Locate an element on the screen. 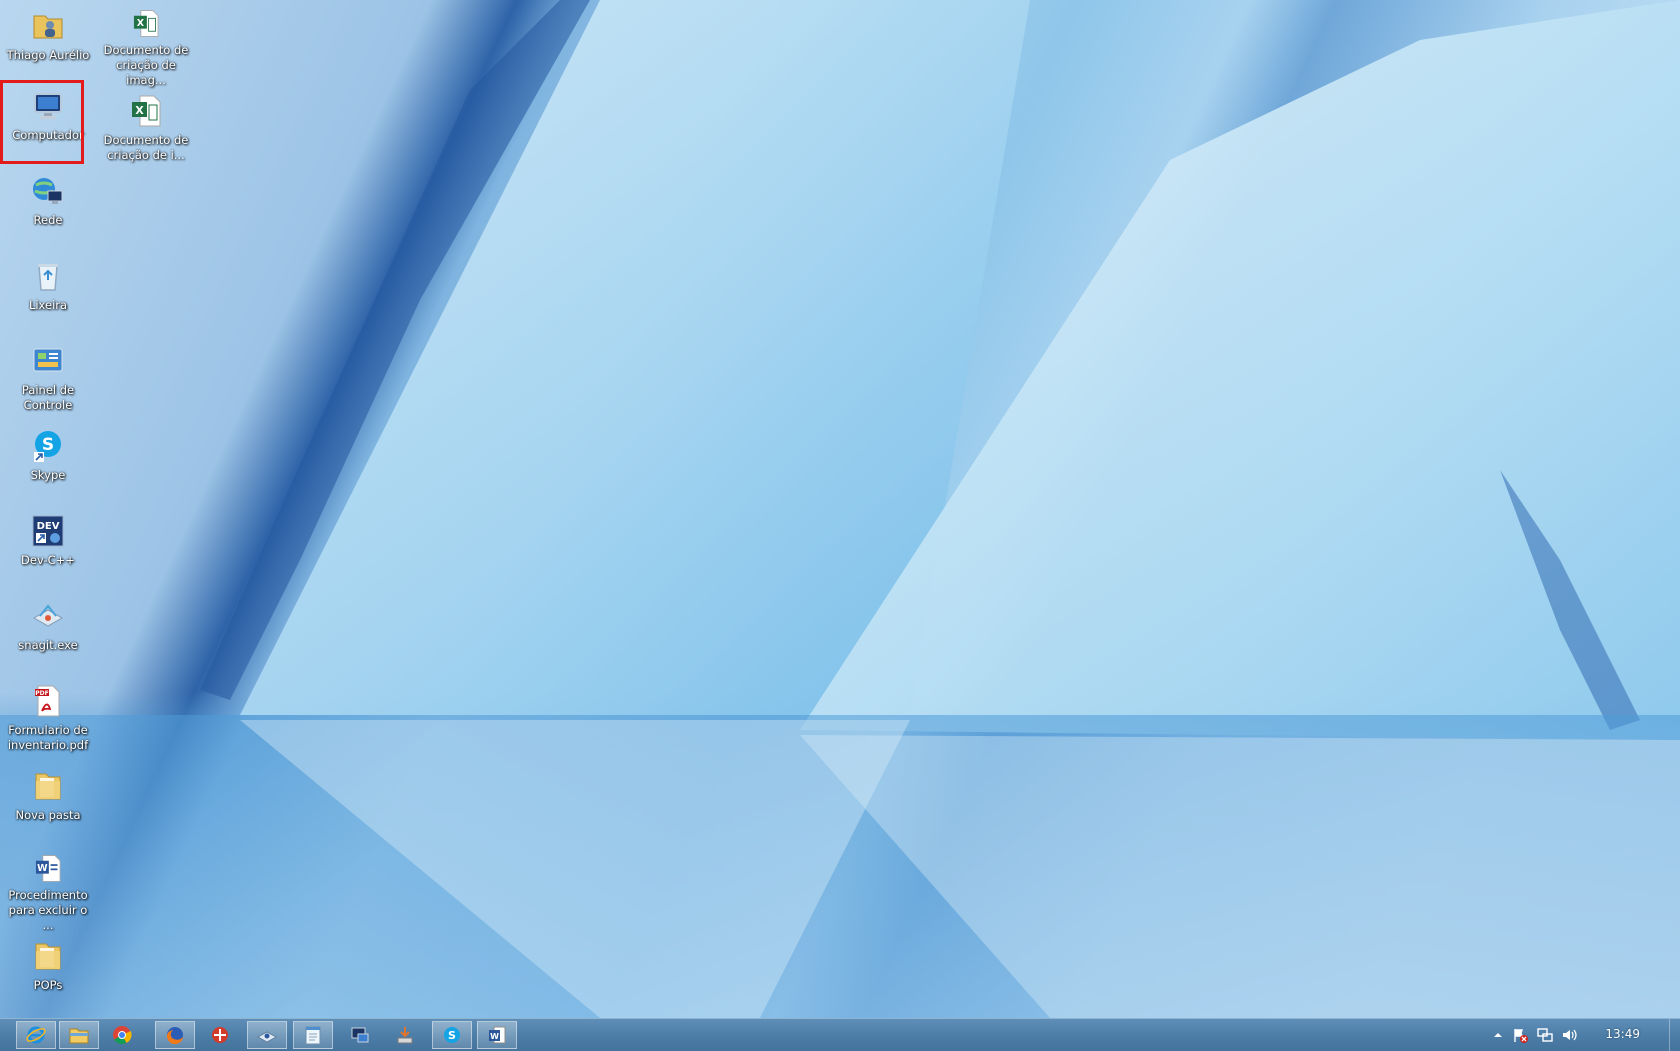 Image resolution: width=1680 pixels, height=1051 pixels. devcpp-icon: DEV is located at coordinates (48, 531).